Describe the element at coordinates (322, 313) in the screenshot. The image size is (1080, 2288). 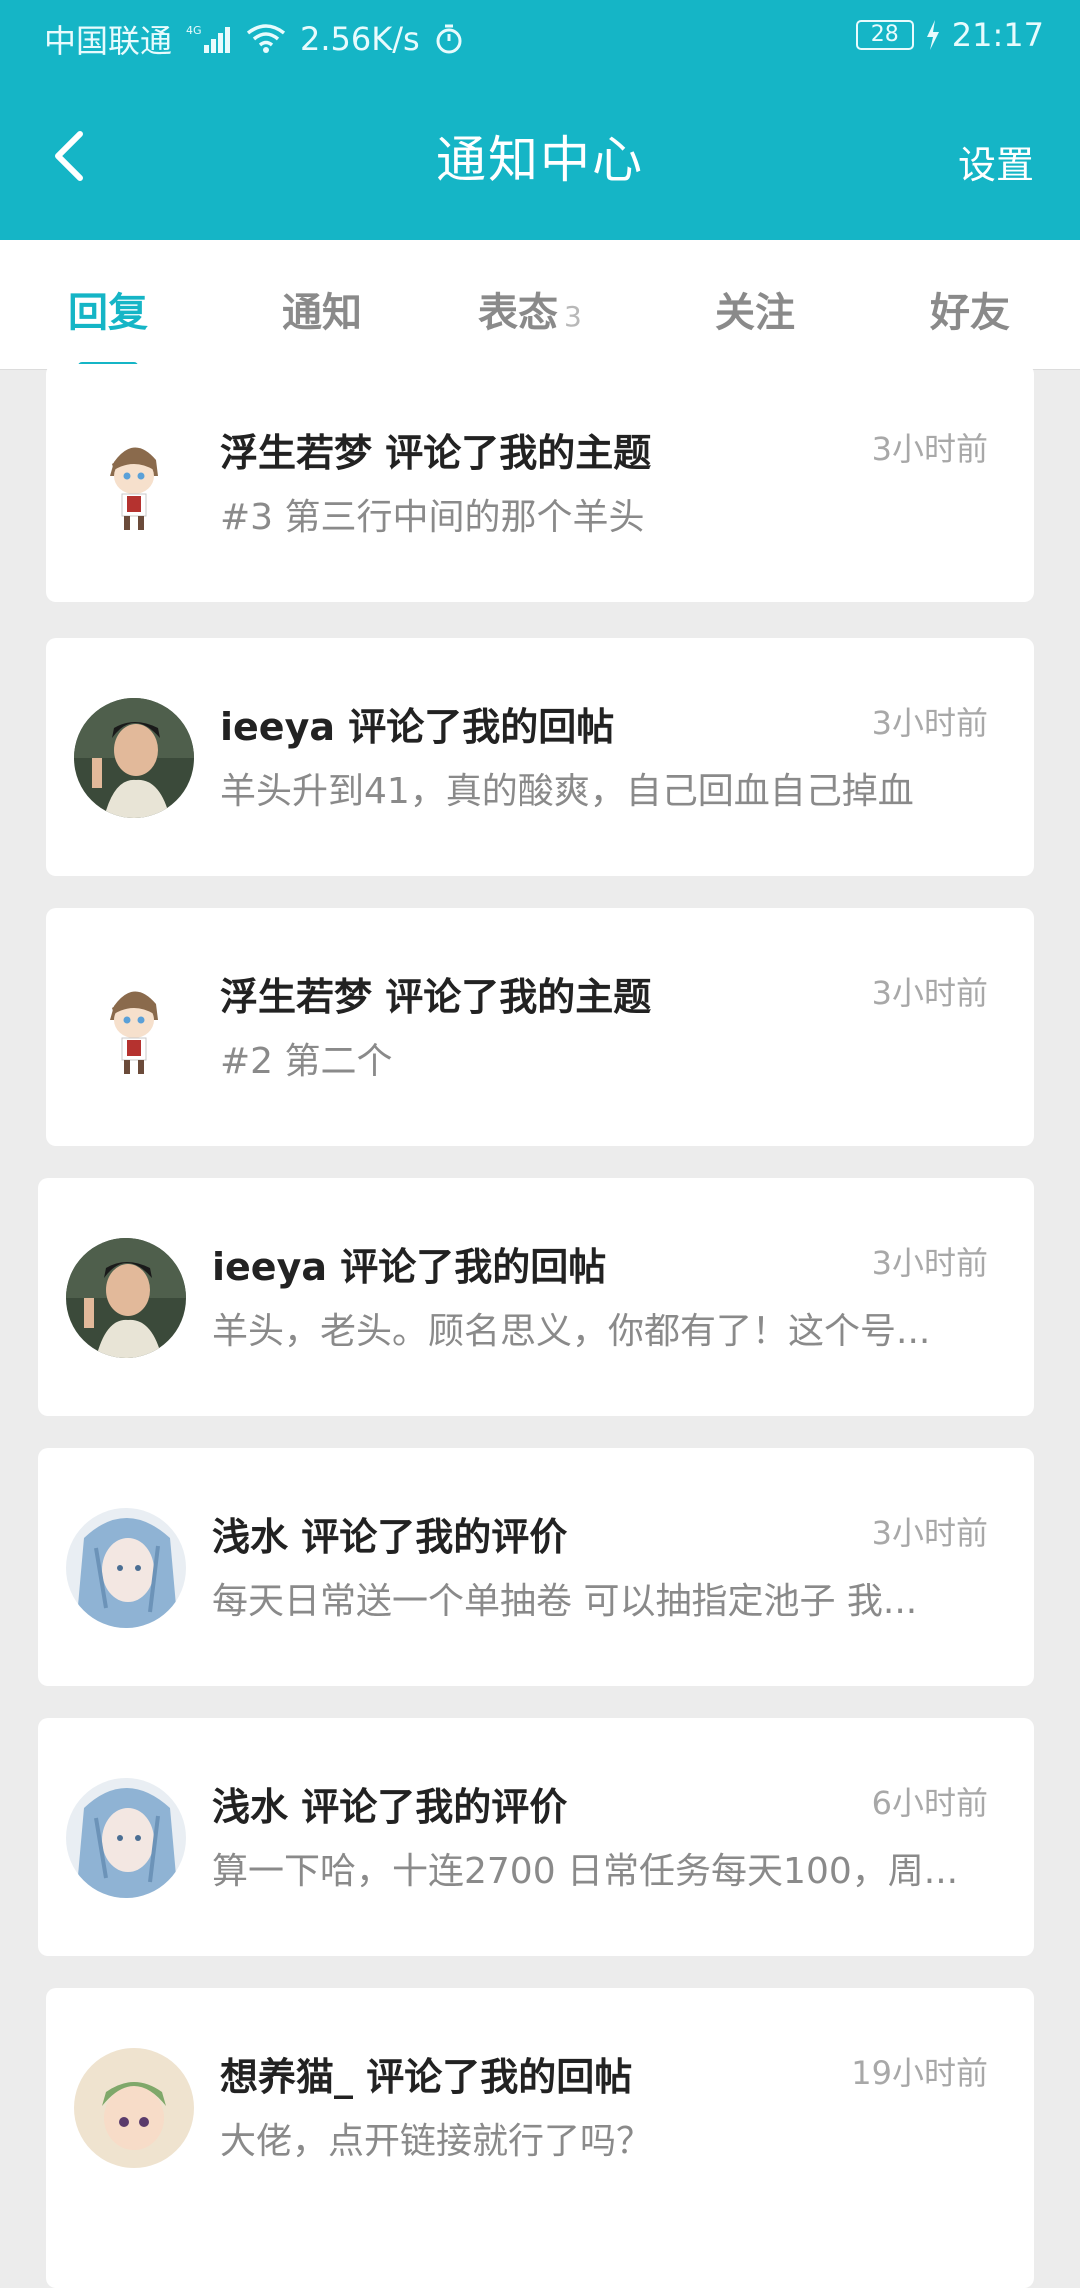
I see `tab-label: 通知` at that location.